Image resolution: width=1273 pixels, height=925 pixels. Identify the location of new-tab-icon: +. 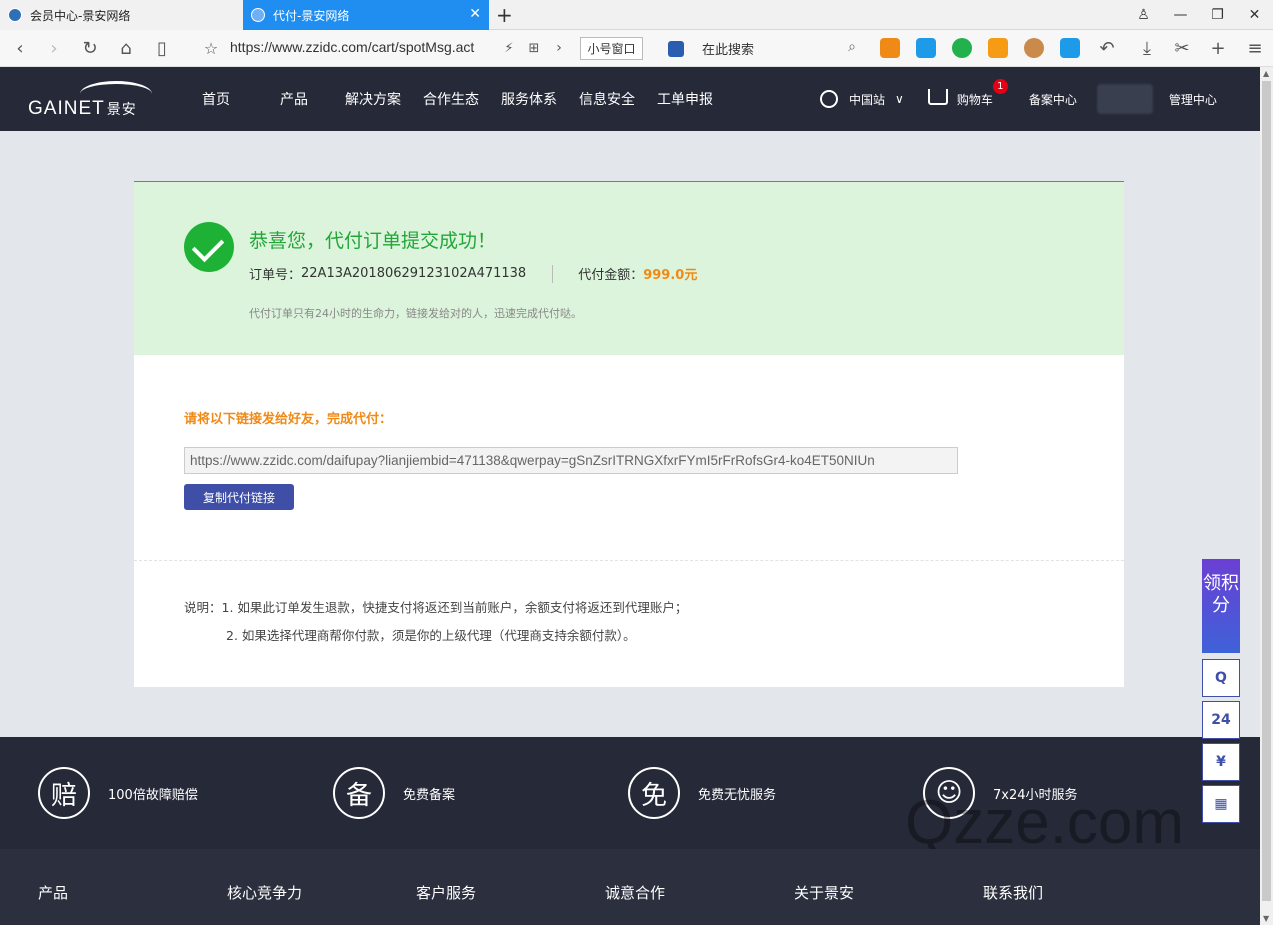
(504, 15).